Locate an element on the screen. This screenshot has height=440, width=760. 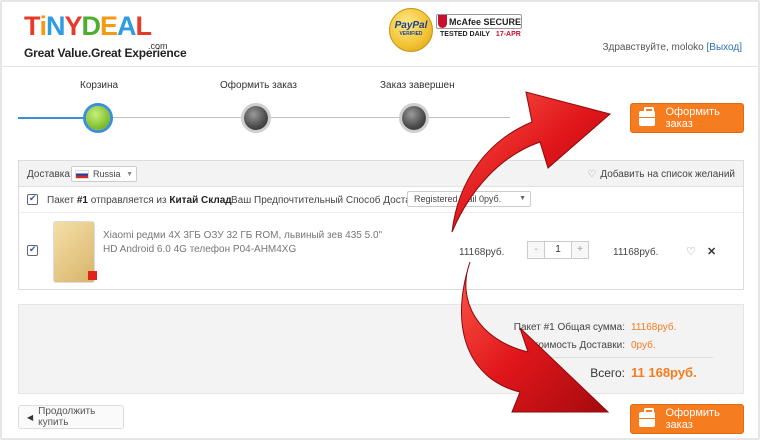
logo-letter: Y is located at coordinates (73, 26).